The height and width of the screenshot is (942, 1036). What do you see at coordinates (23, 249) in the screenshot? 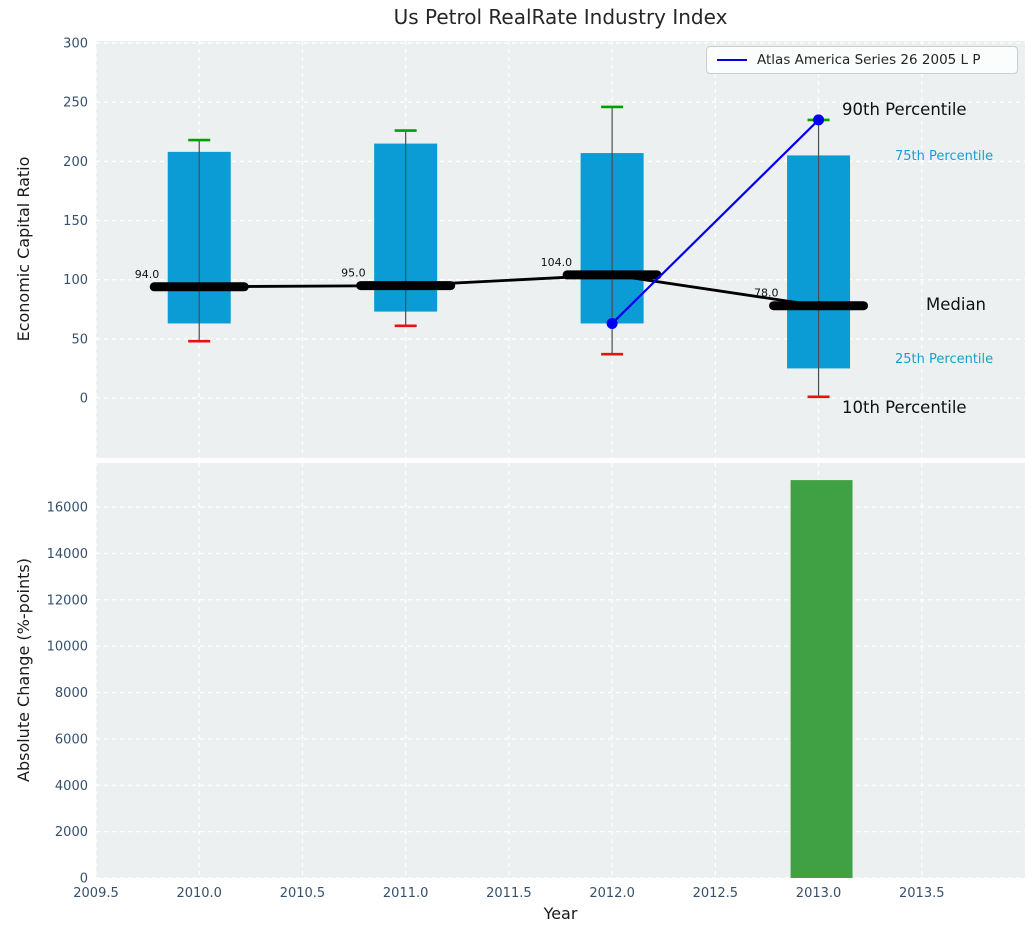
I see `y-axis-label-top: Economic Capital Ratio` at bounding box center [23, 249].